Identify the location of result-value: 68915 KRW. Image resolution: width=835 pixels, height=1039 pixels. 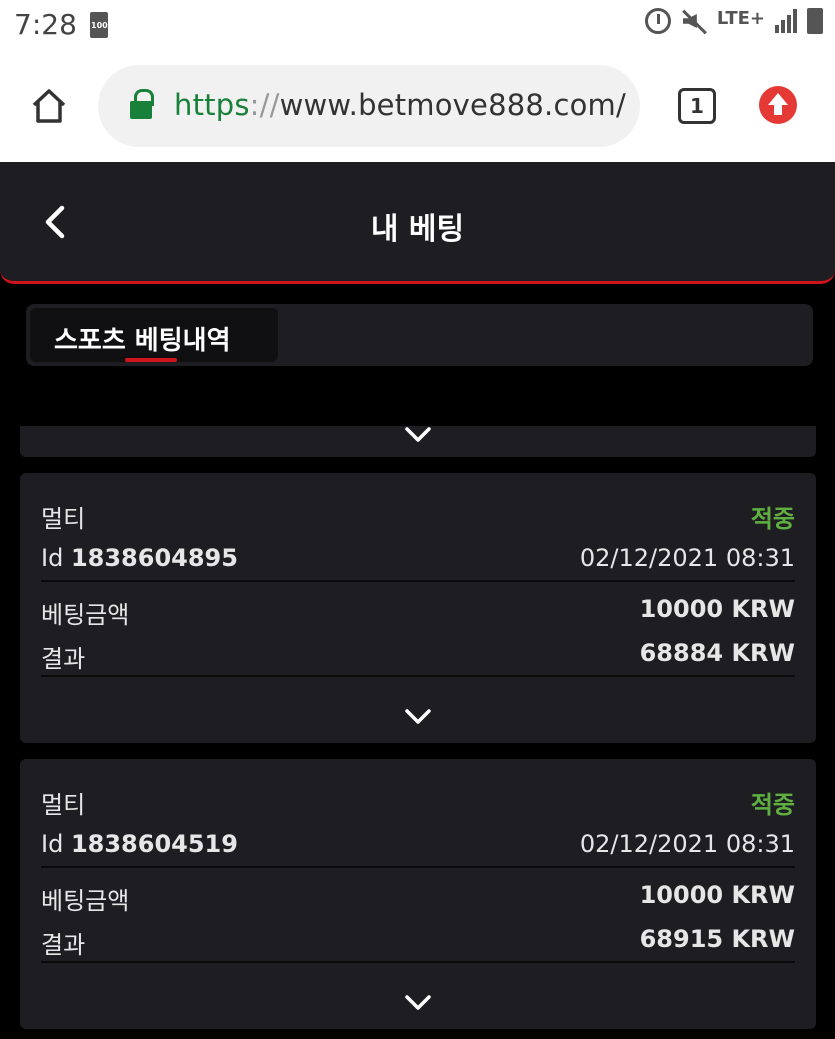
(717, 939).